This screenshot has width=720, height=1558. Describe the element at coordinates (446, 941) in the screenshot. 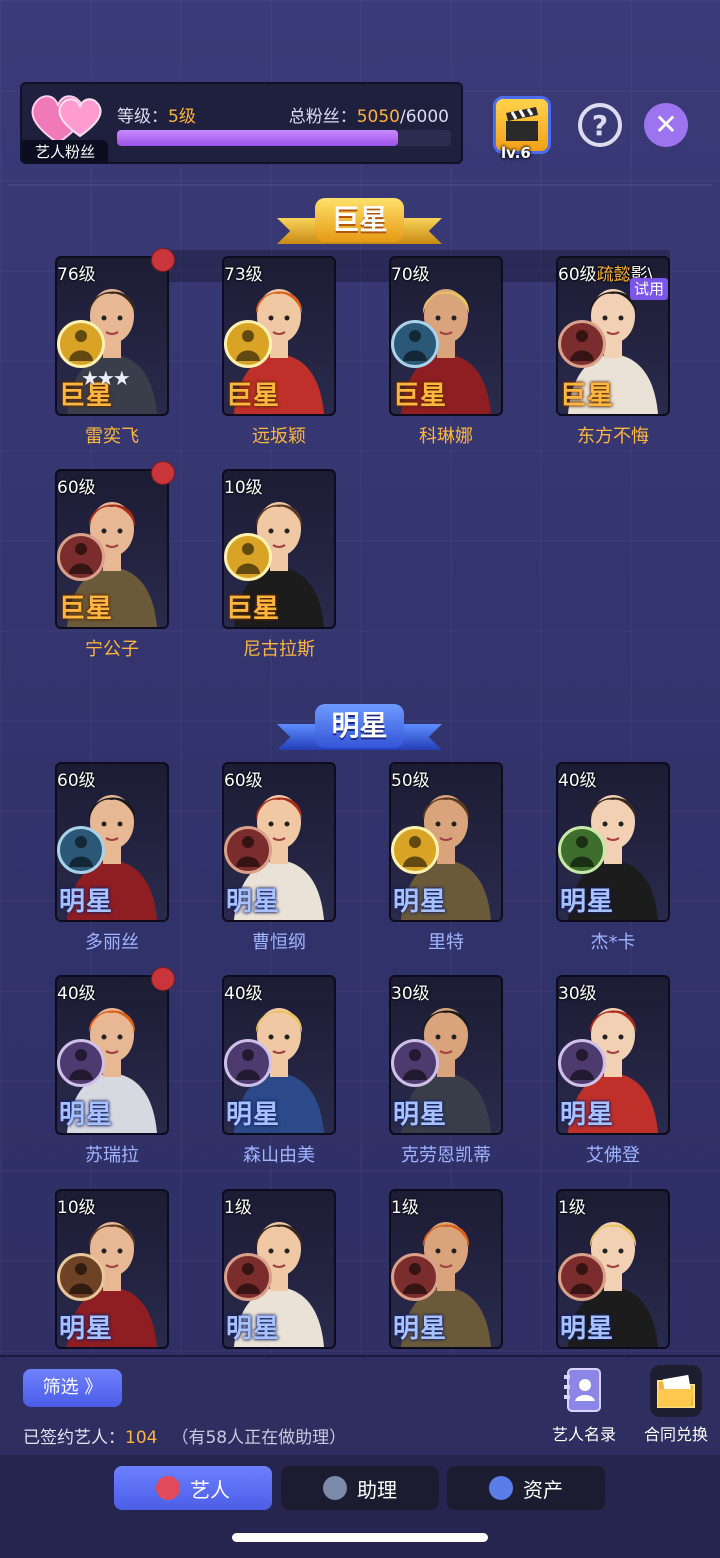

I see `artist-name: 里特` at that location.